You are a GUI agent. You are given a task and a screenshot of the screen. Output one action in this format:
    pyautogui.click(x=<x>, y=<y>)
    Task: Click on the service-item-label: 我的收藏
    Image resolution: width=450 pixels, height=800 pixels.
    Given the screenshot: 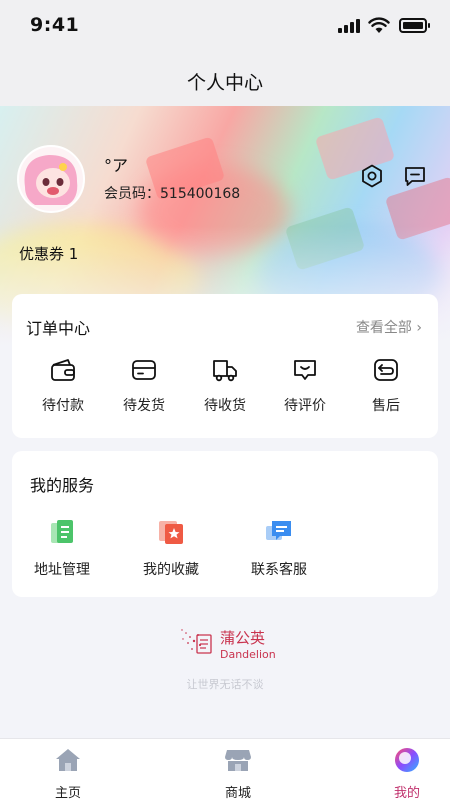 What is the action you would take?
    pyautogui.click(x=171, y=570)
    